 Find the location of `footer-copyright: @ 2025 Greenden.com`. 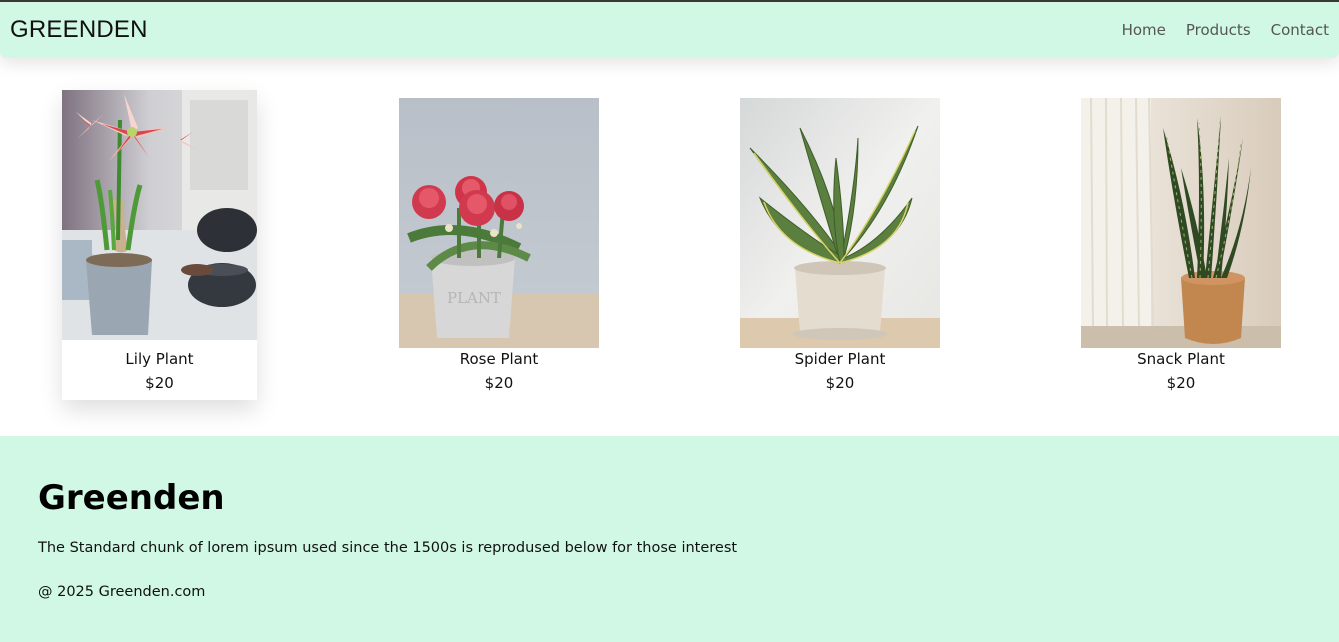

footer-copyright: @ 2025 Greenden.com is located at coordinates (122, 592).